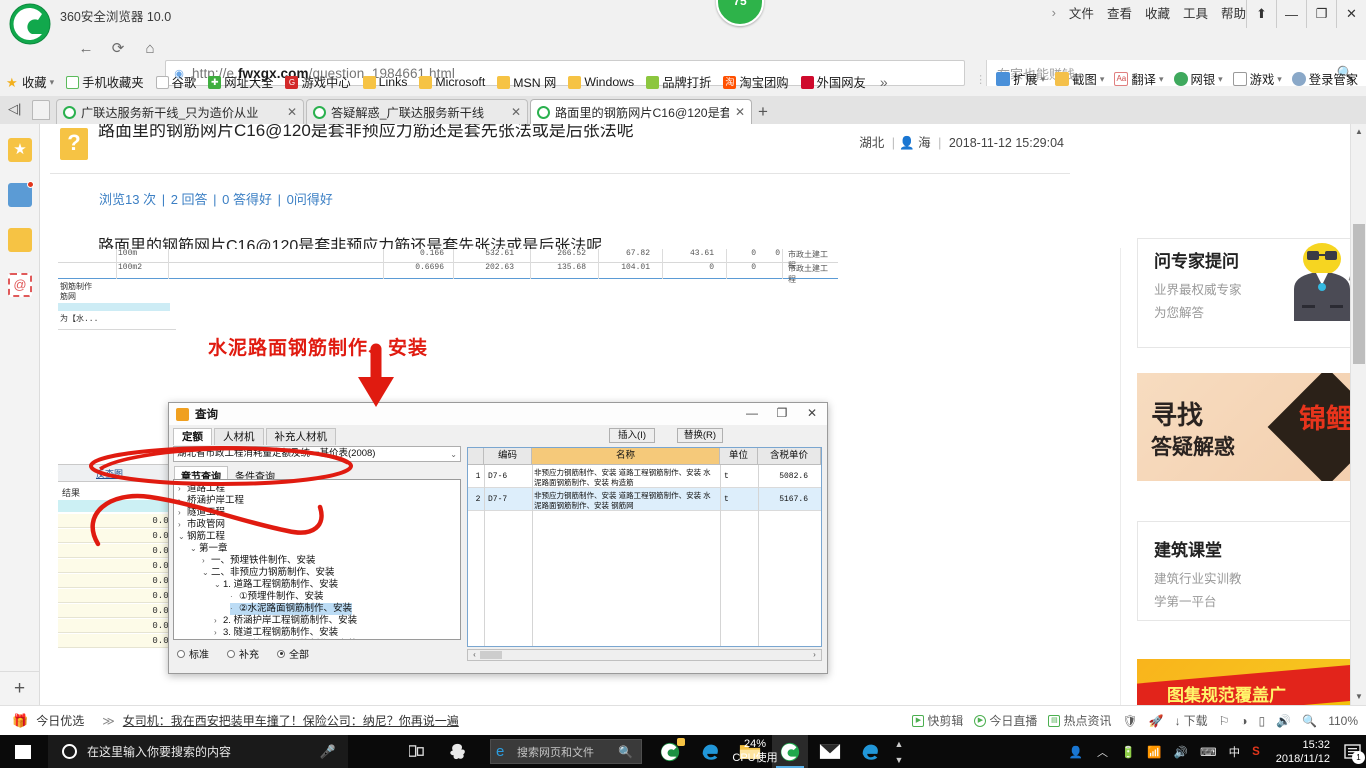  What do you see at coordinates (644, 655) in the screenshot?
I see `grid-horizontal-scrollbar: ‹ ›` at bounding box center [644, 655].